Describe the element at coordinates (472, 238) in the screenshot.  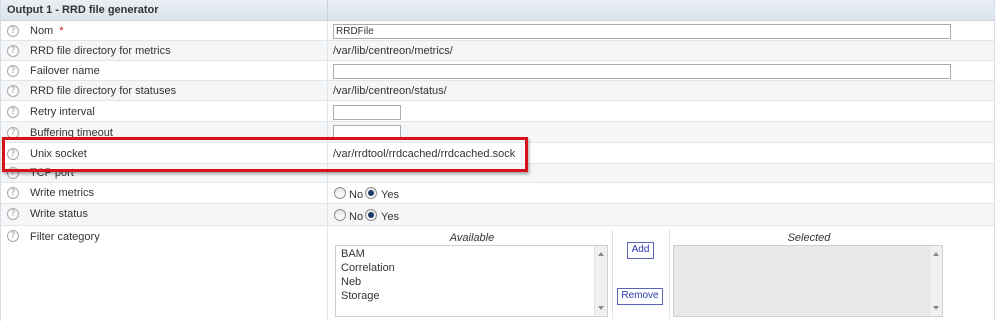
I see `available-header: Available` at that location.